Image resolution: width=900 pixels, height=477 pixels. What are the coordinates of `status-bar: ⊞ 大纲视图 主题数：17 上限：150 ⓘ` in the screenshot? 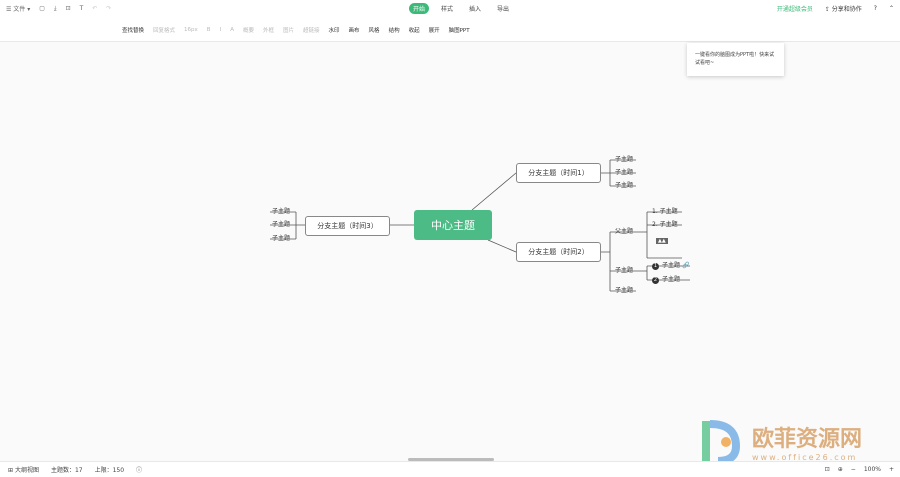 It's located at (450, 469).